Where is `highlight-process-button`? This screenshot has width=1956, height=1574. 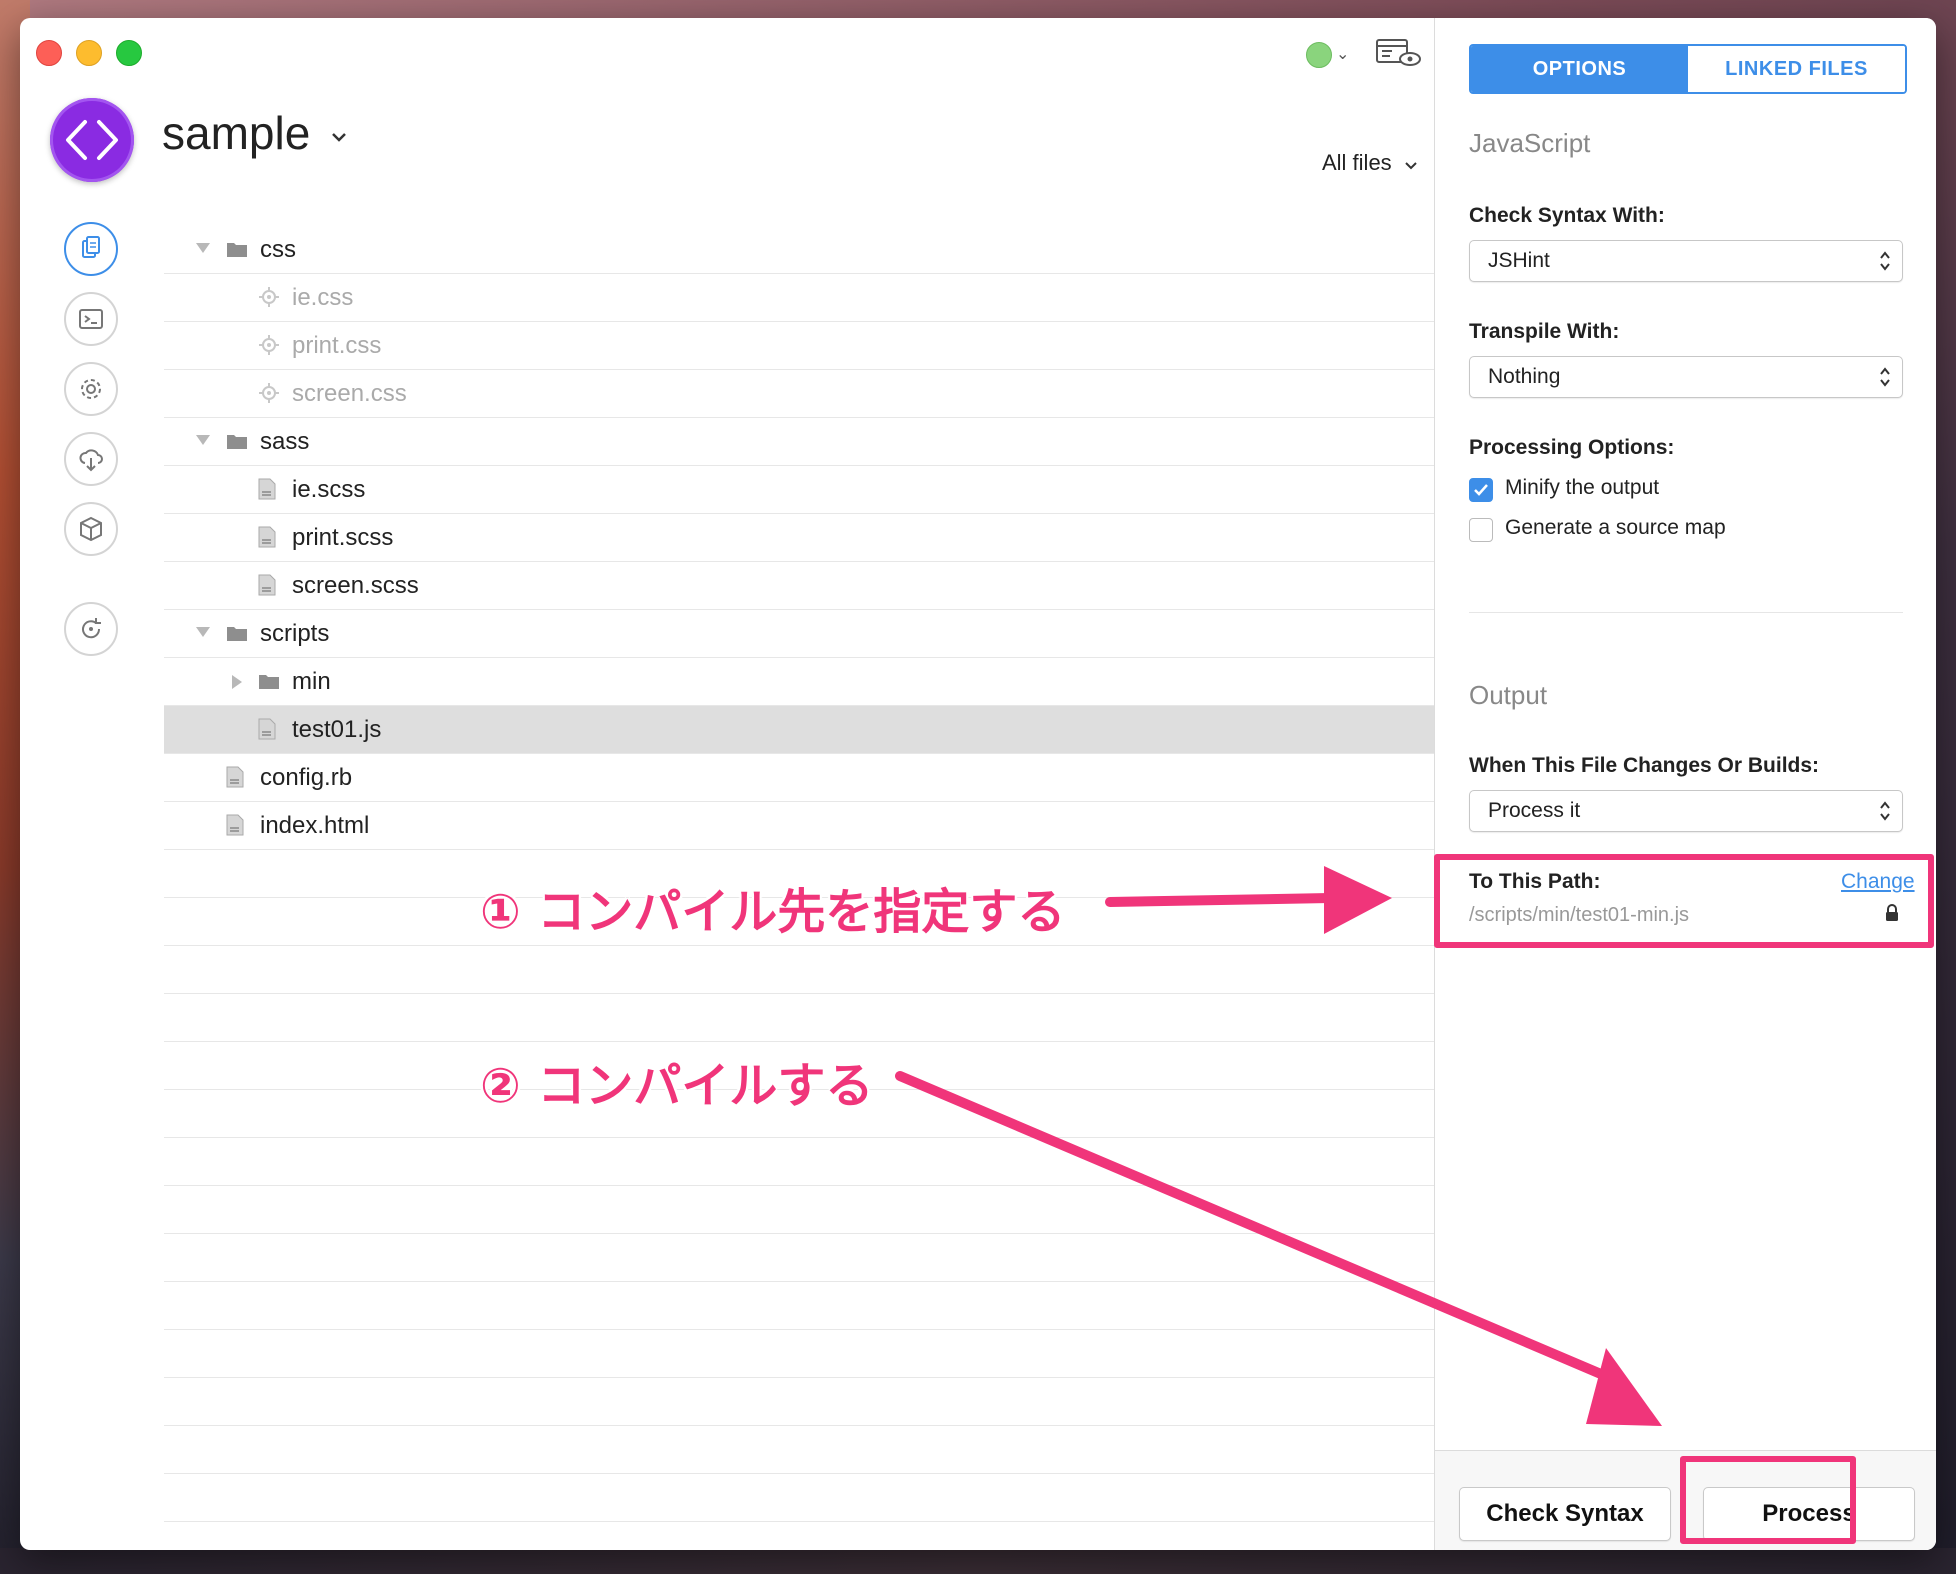 highlight-process-button is located at coordinates (1768, 1500).